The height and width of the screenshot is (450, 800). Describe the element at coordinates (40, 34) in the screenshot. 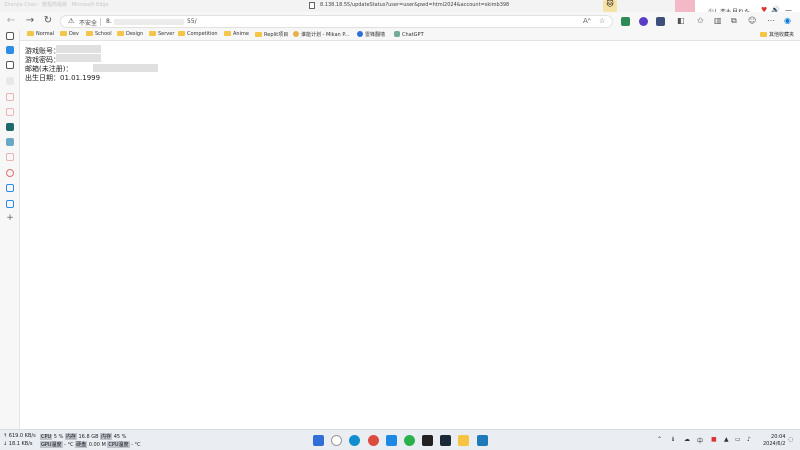

I see `bookmark-normal: Normal` at that location.